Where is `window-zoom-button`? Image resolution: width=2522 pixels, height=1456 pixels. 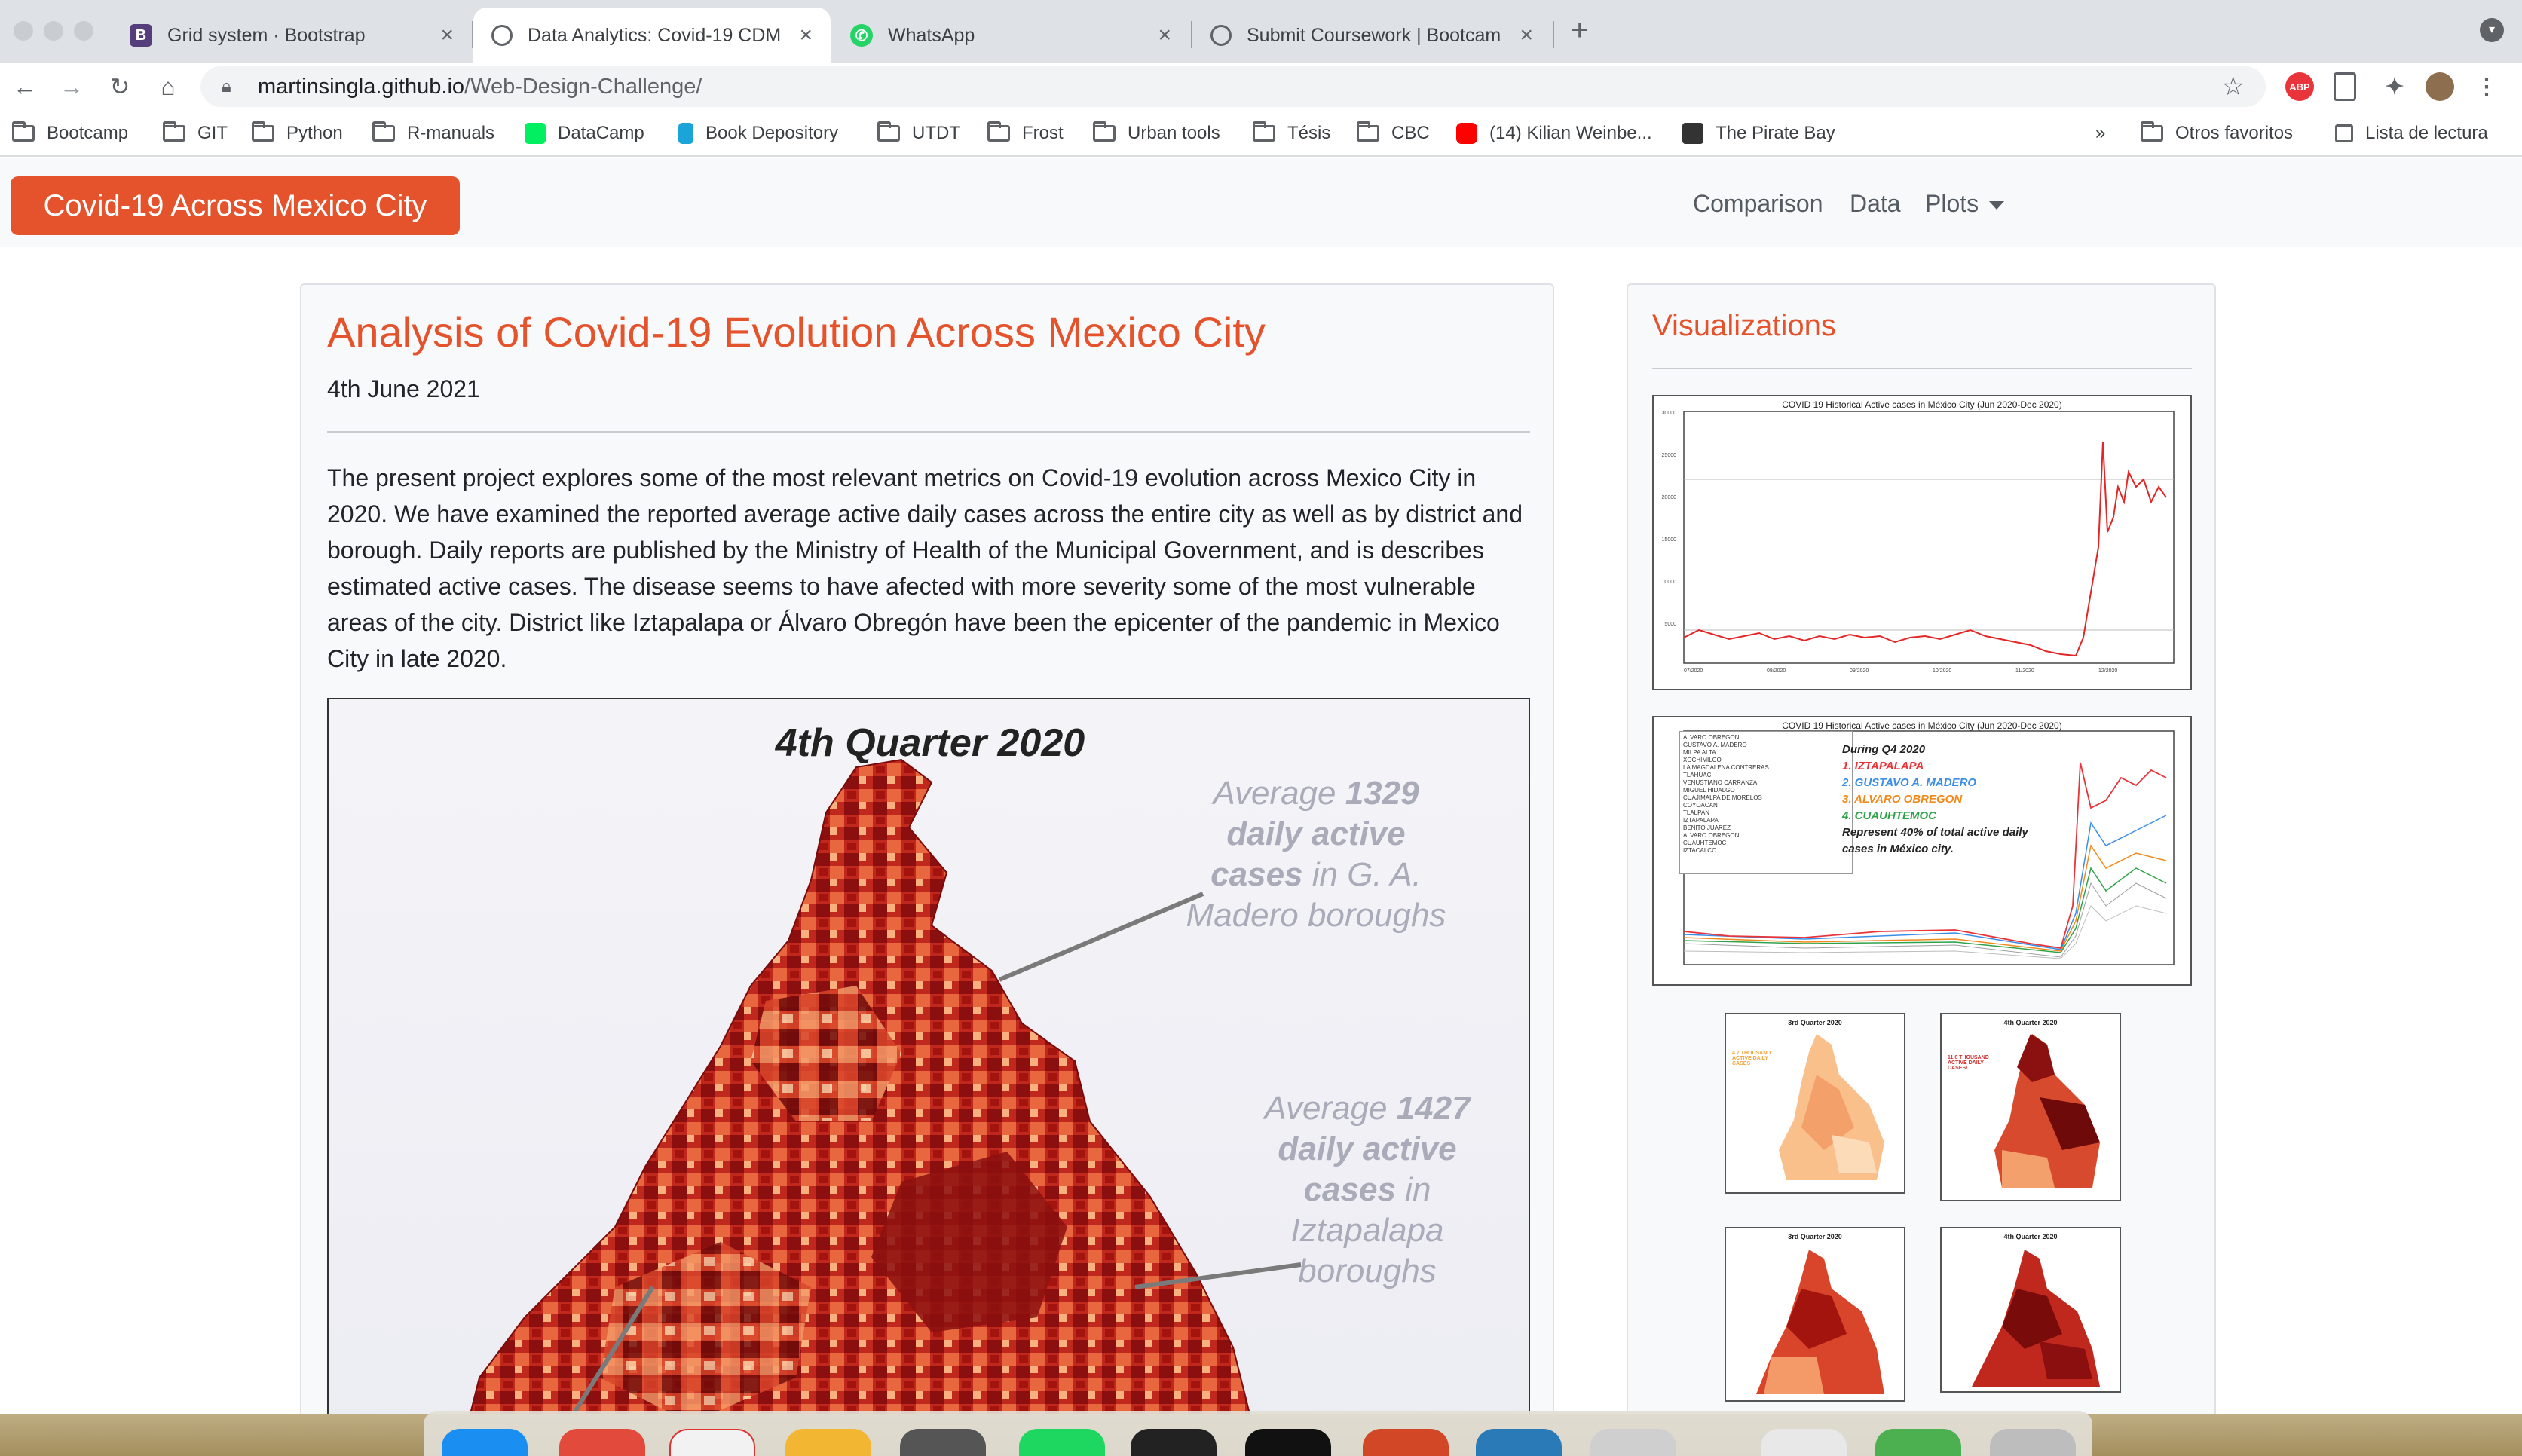 window-zoom-button is located at coordinates (83, 31).